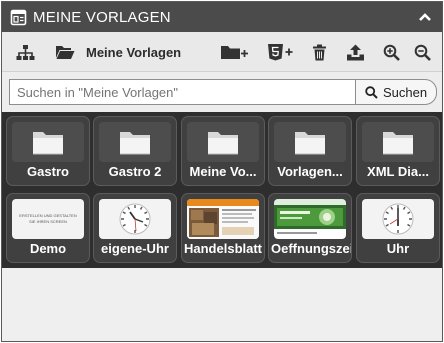  I want to click on search-icon, so click(371, 92).